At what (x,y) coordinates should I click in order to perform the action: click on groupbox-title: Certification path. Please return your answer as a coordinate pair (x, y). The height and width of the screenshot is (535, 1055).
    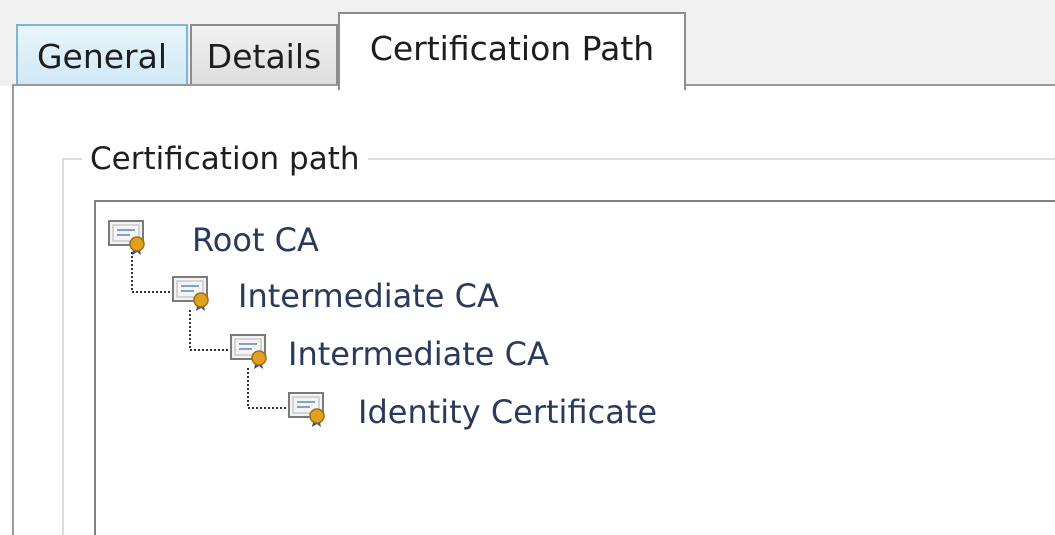
    Looking at the image, I should click on (225, 159).